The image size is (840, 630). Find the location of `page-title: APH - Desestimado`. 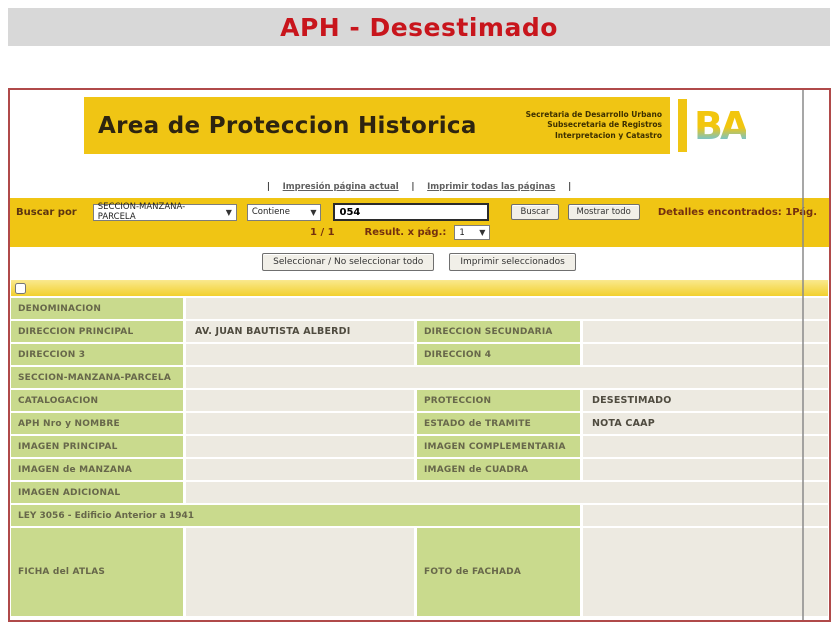

page-title: APH - Desestimado is located at coordinates (419, 27).